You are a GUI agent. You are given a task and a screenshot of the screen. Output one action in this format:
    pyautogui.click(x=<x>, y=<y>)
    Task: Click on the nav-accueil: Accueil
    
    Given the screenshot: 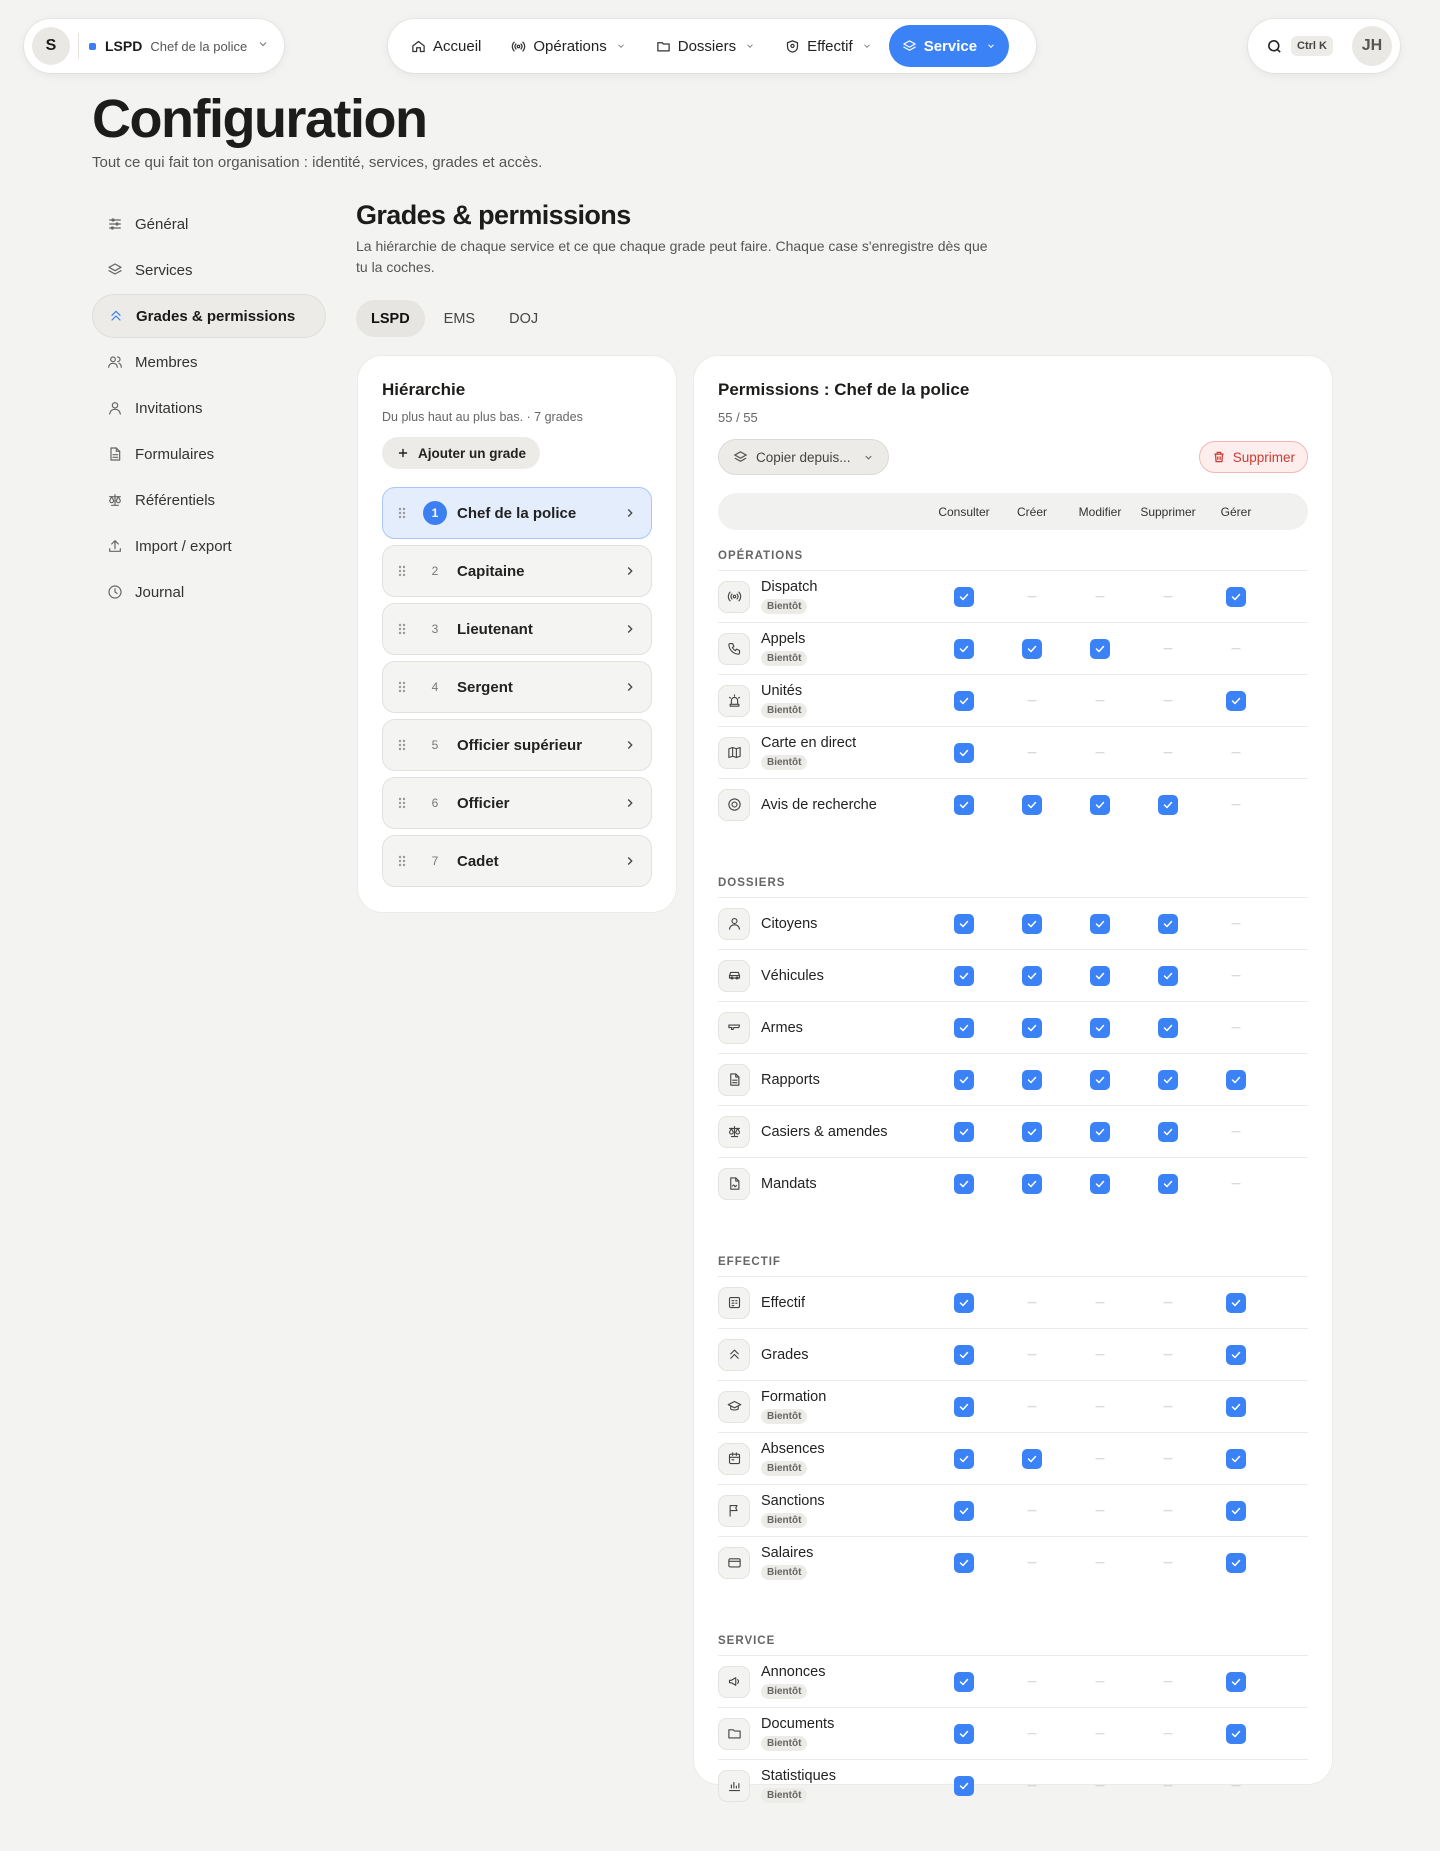 What is the action you would take?
    pyautogui.click(x=446, y=46)
    